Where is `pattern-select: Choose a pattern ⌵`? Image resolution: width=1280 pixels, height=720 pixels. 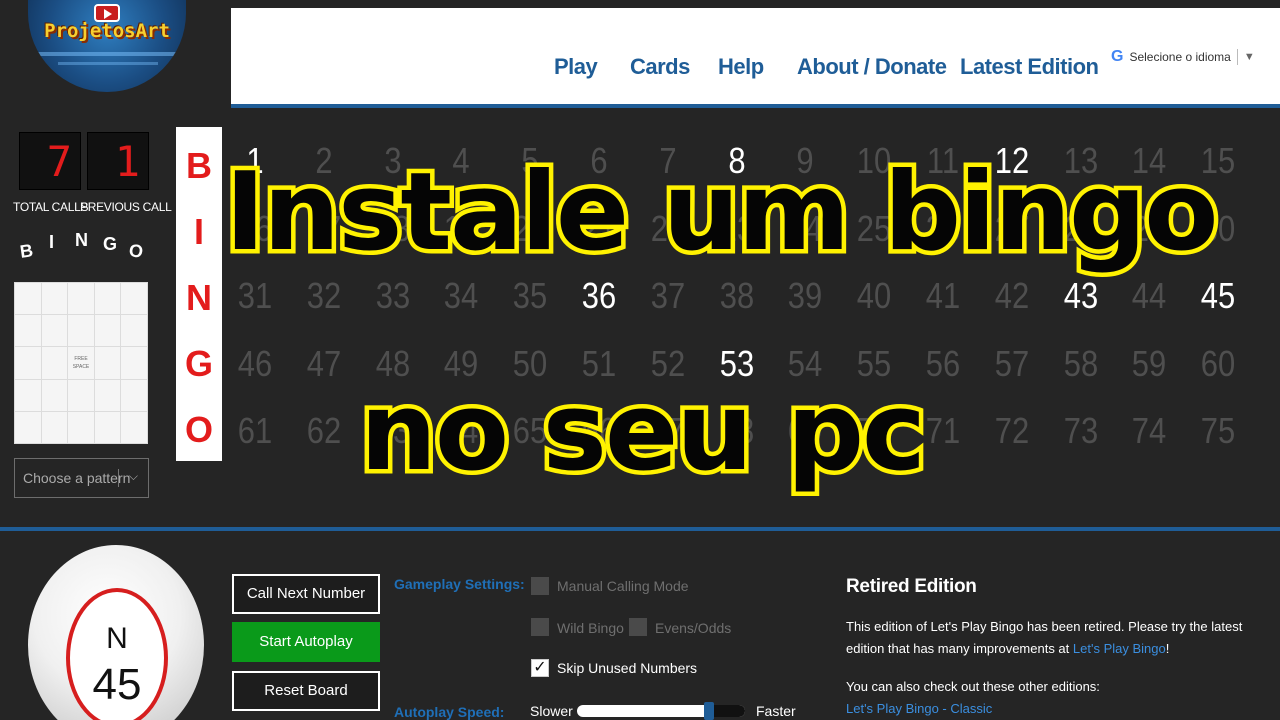
pattern-select: Choose a pattern ⌵ is located at coordinates (81, 478).